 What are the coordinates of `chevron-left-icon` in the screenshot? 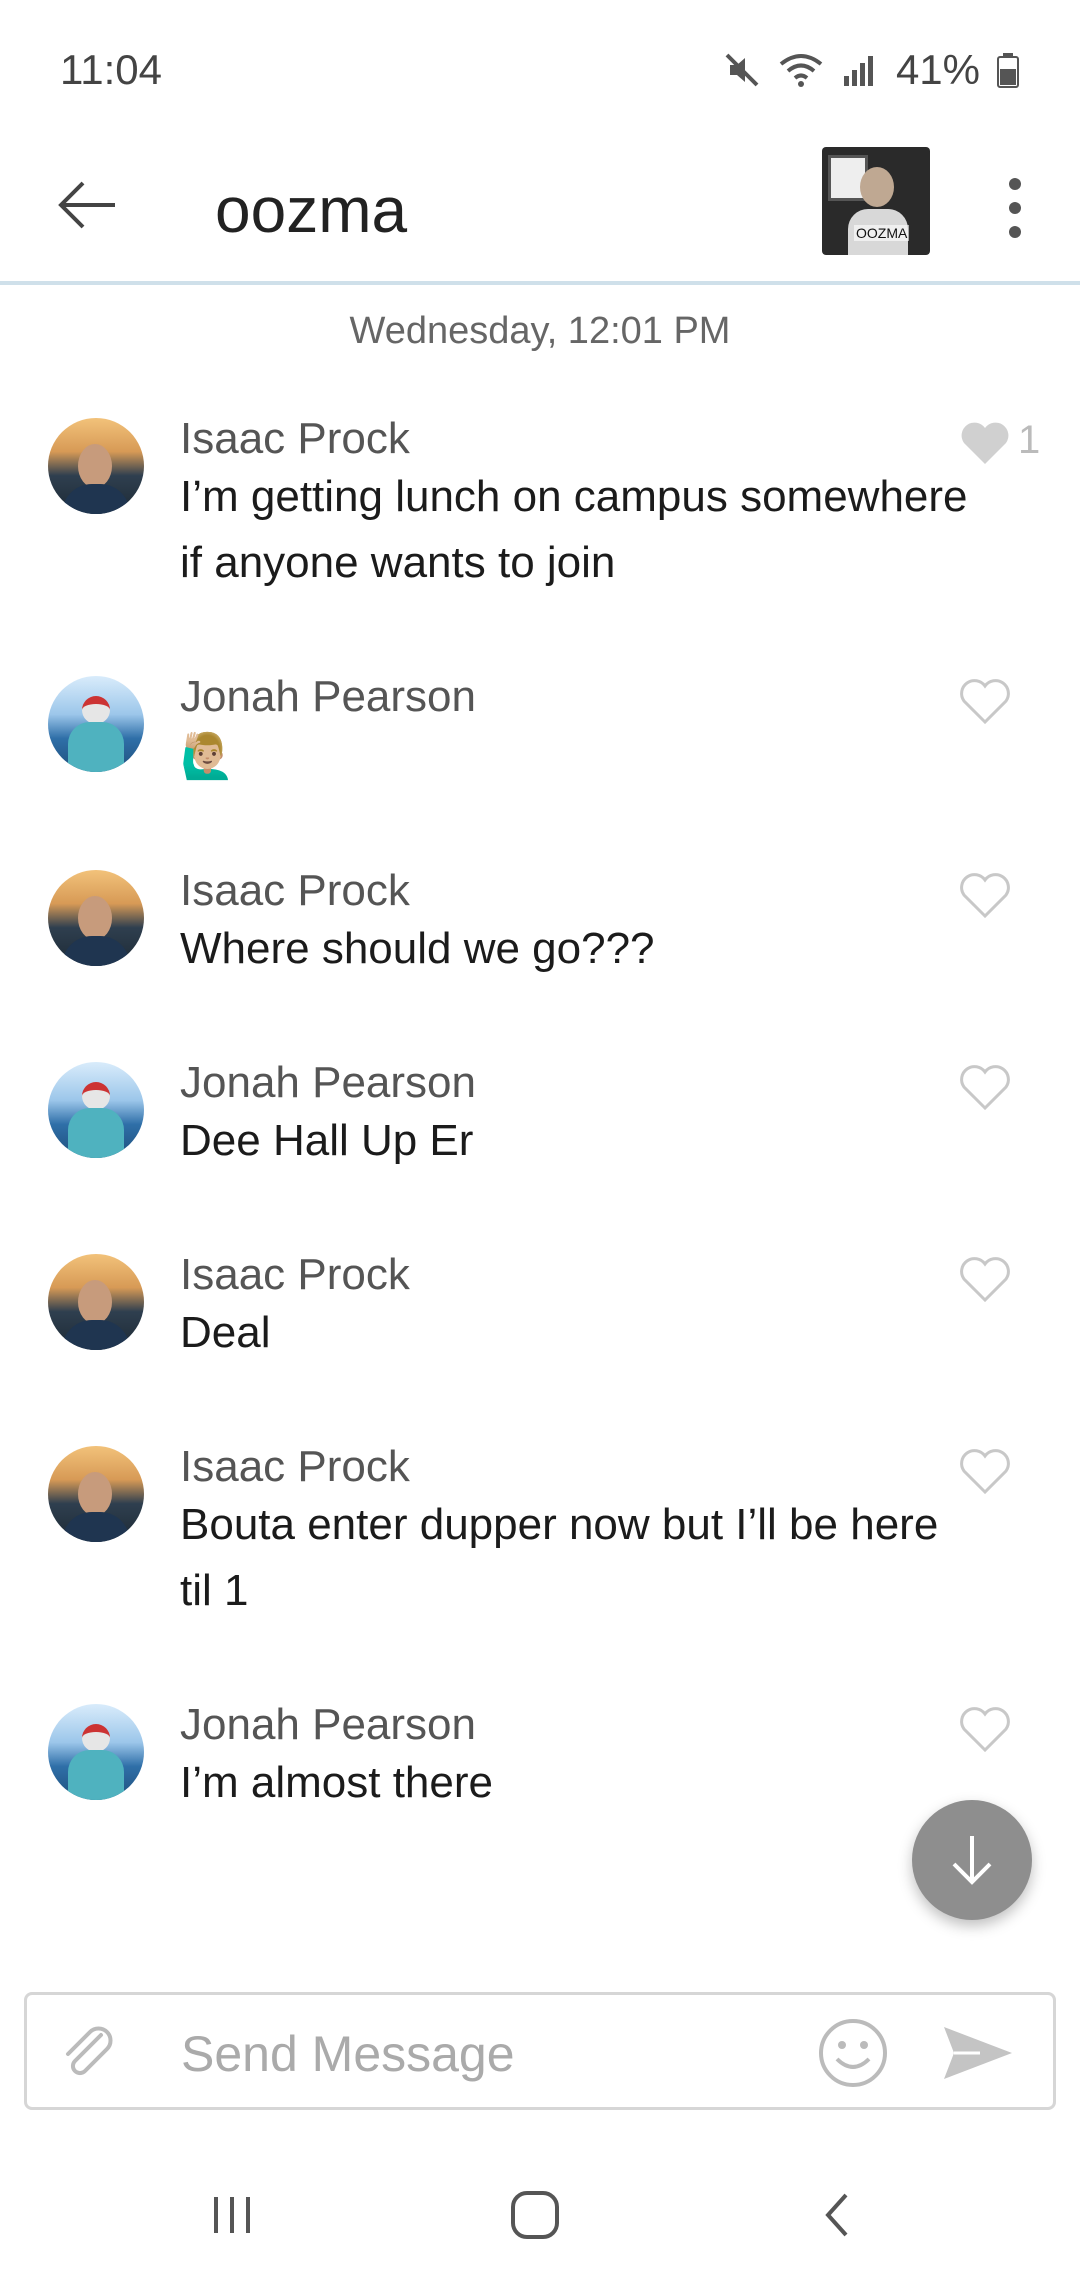 It's located at (836, 2215).